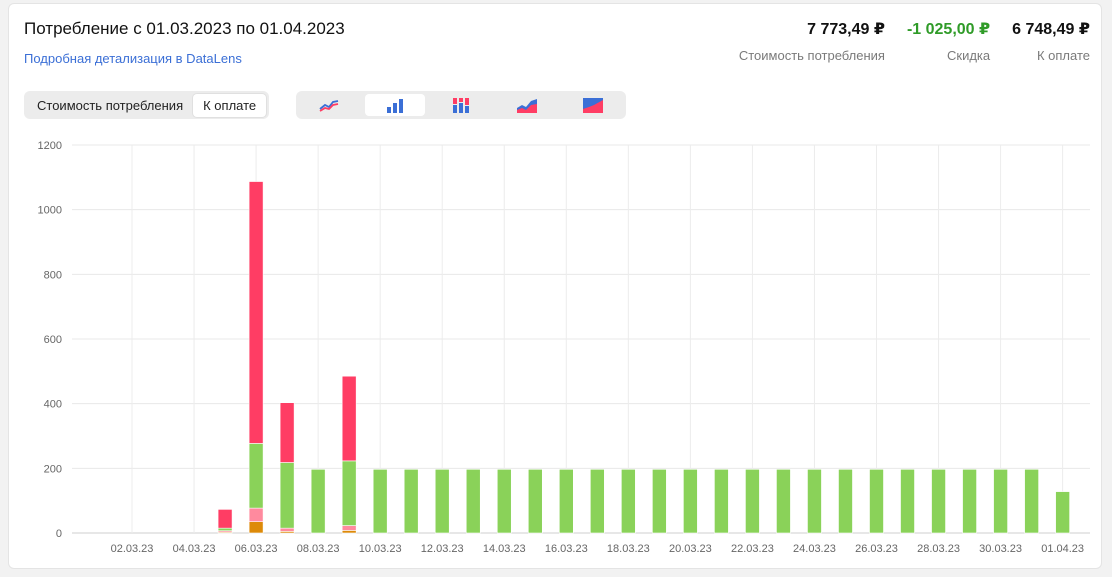 The height and width of the screenshot is (577, 1112). Describe the element at coordinates (50, 146) in the screenshot. I see `y-tick-label: 1200` at that location.